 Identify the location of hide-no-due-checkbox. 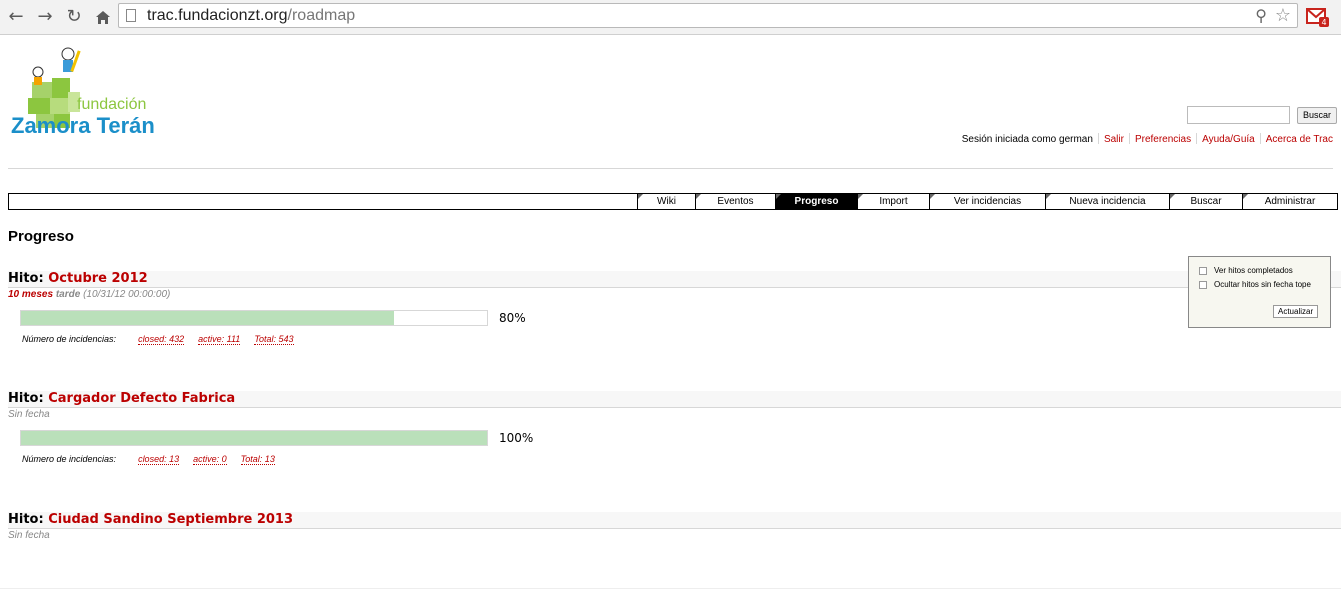
(1203, 284).